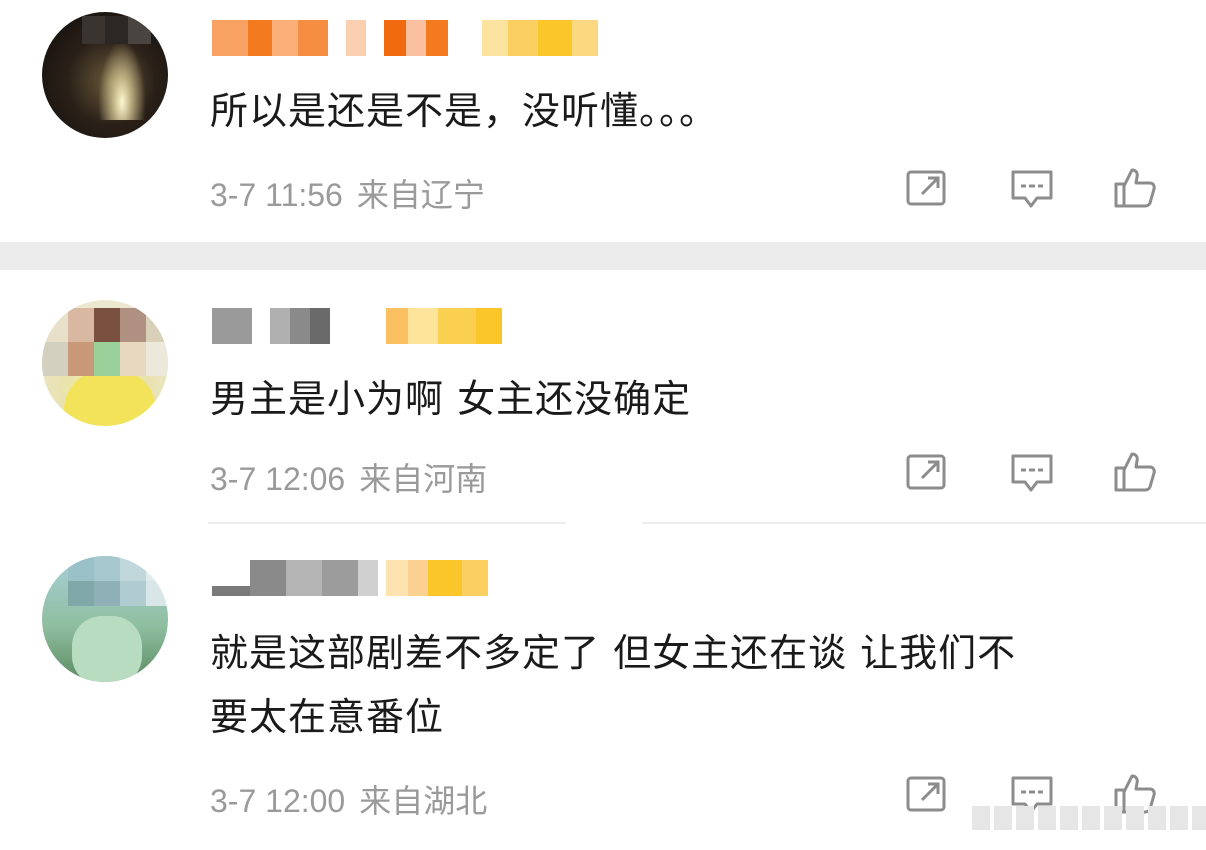  Describe the element at coordinates (451, 399) in the screenshot. I see `comment-text: 男主是小为啊 女主还没确定` at that location.